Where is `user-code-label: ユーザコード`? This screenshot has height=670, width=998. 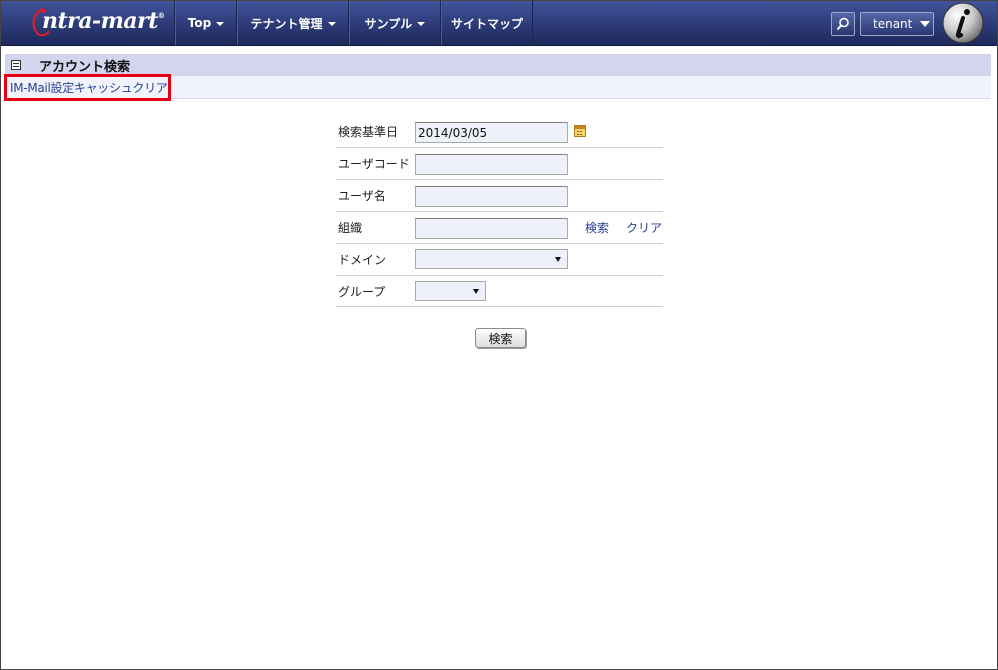 user-code-label: ユーザコード is located at coordinates (374, 164).